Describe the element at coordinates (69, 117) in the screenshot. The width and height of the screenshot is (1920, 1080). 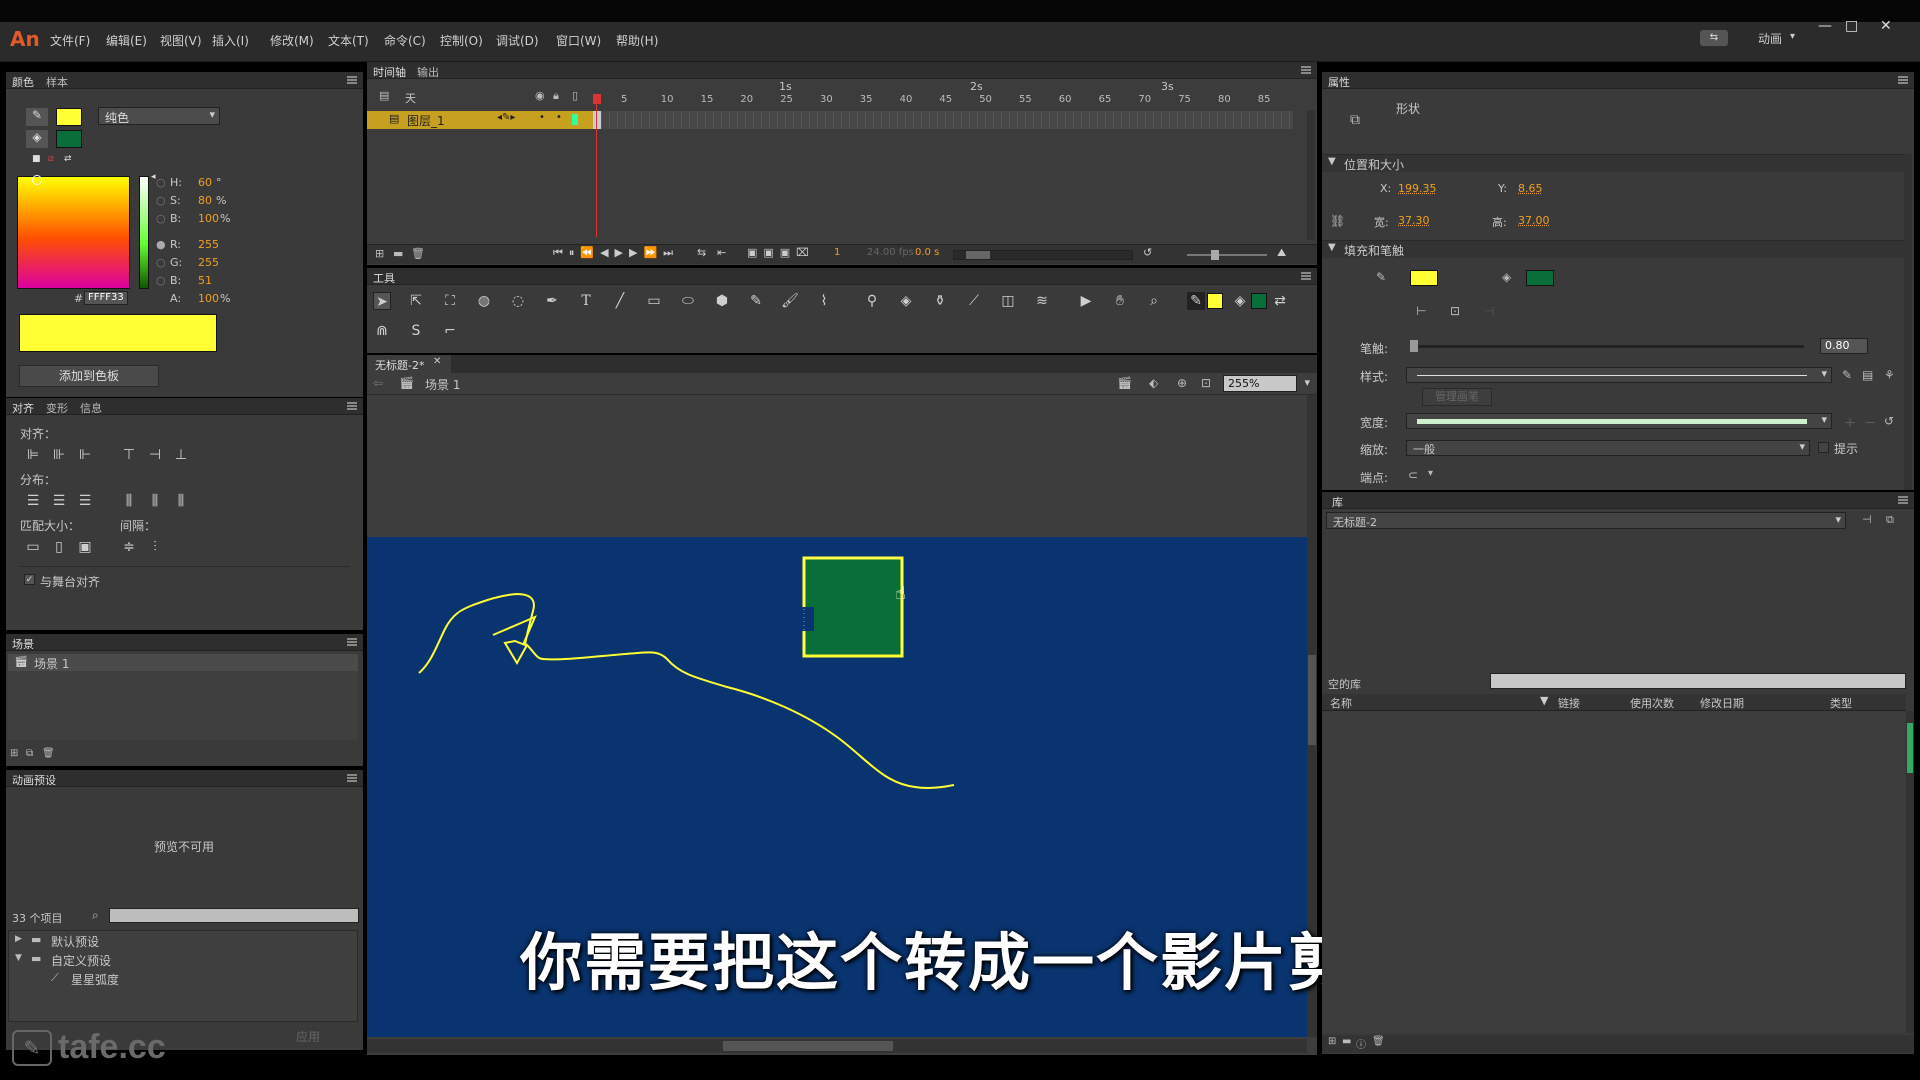
I see `stroke-color-swatch` at that location.